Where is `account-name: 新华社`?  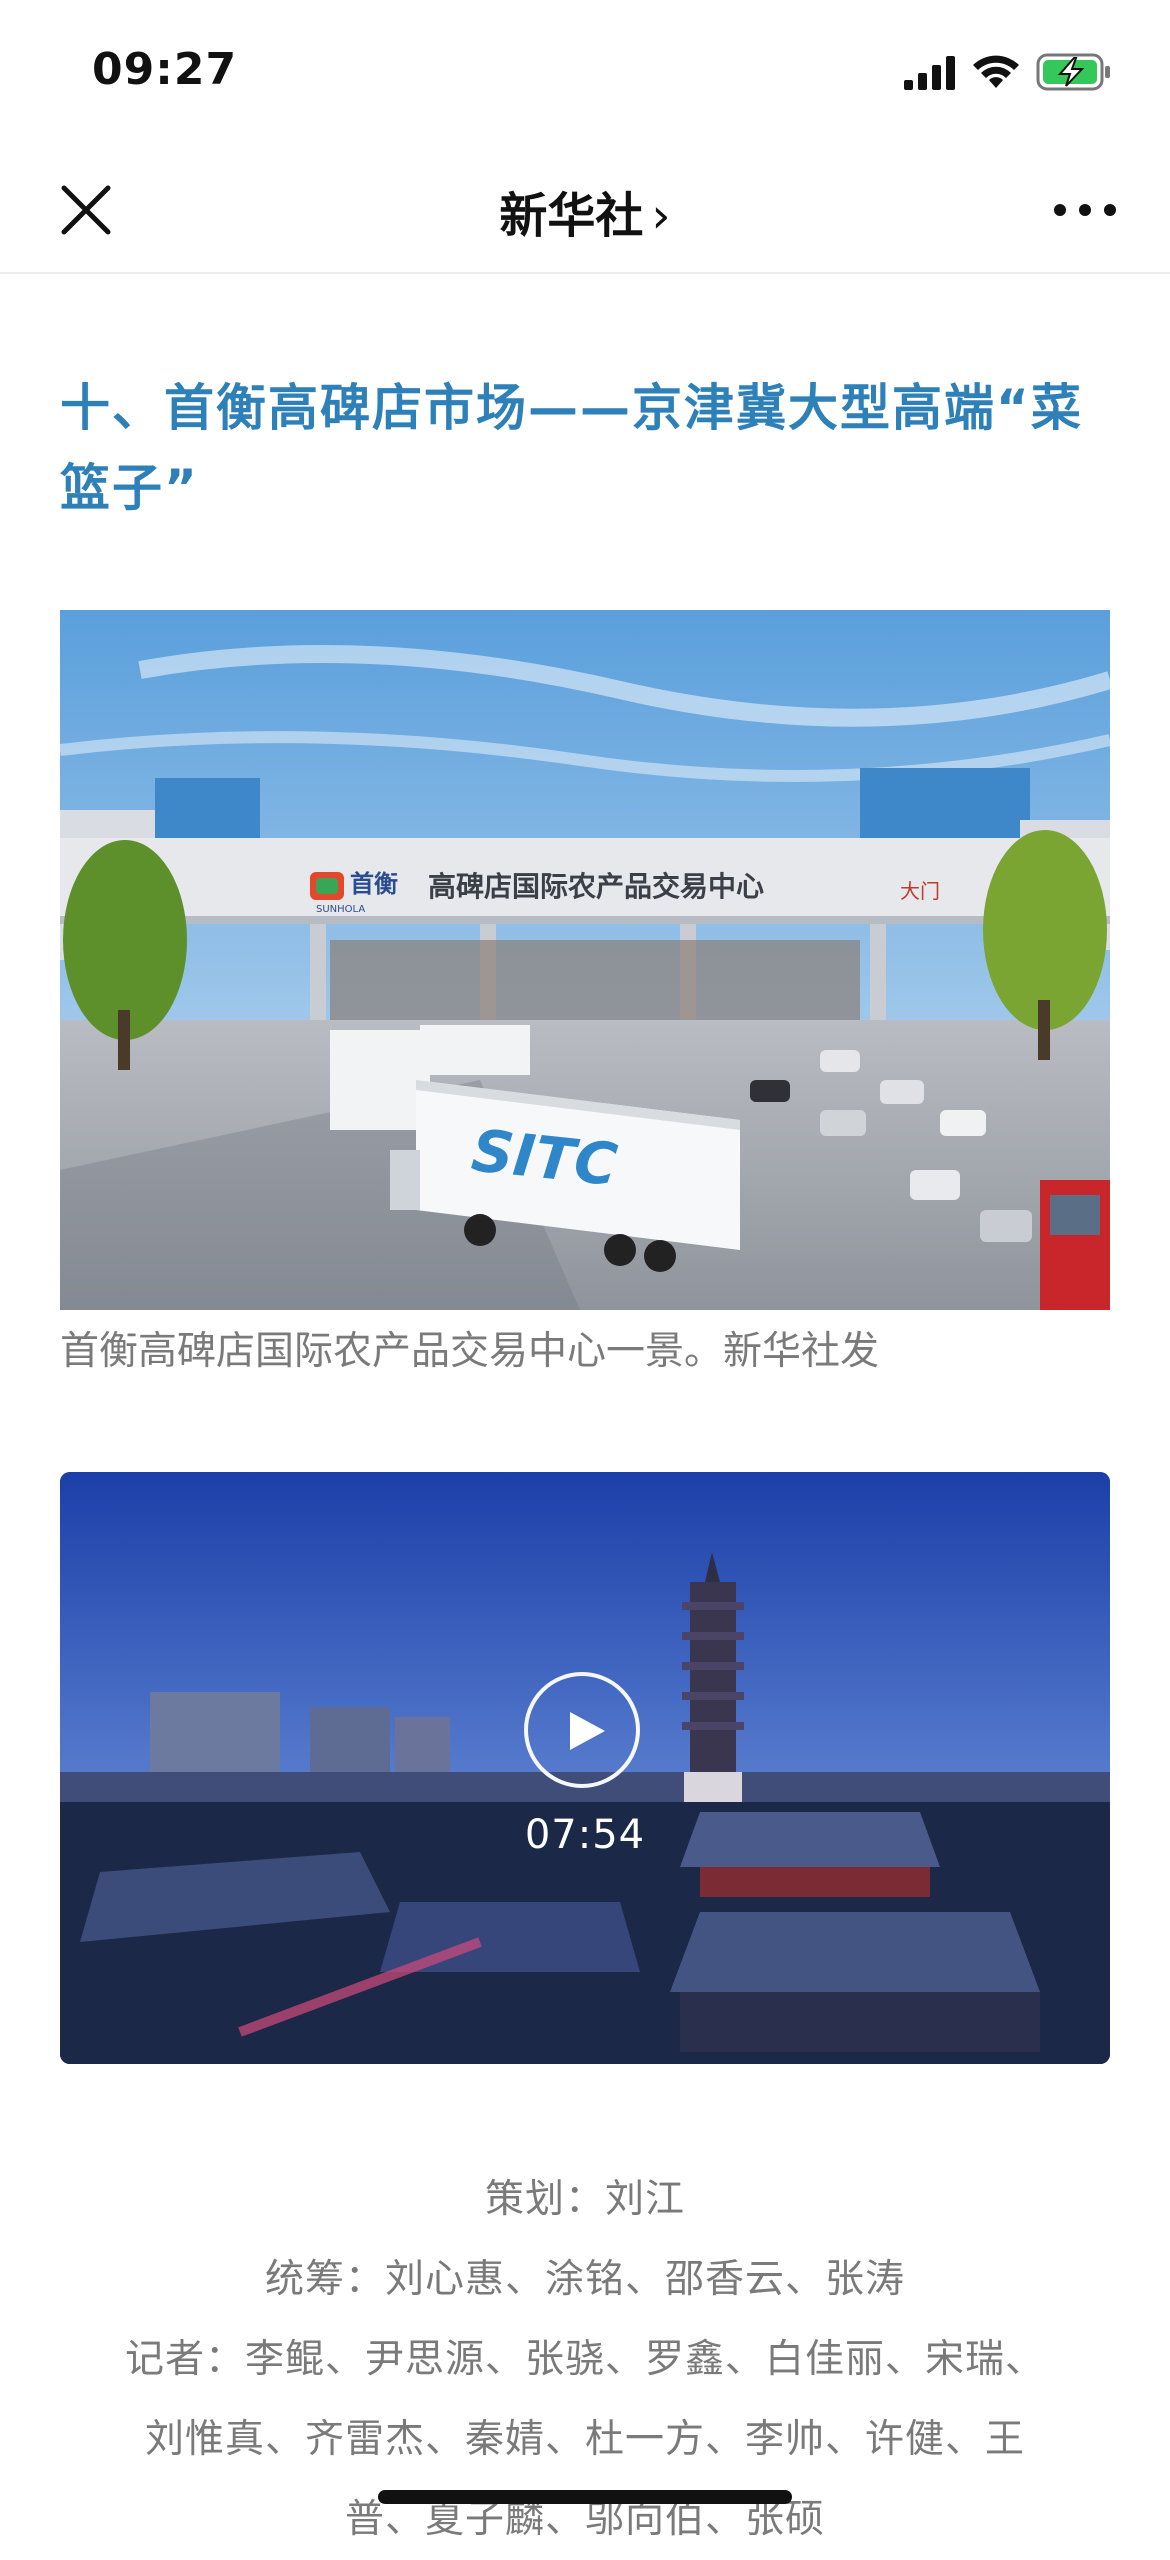
account-name: 新华社 is located at coordinates (571, 216).